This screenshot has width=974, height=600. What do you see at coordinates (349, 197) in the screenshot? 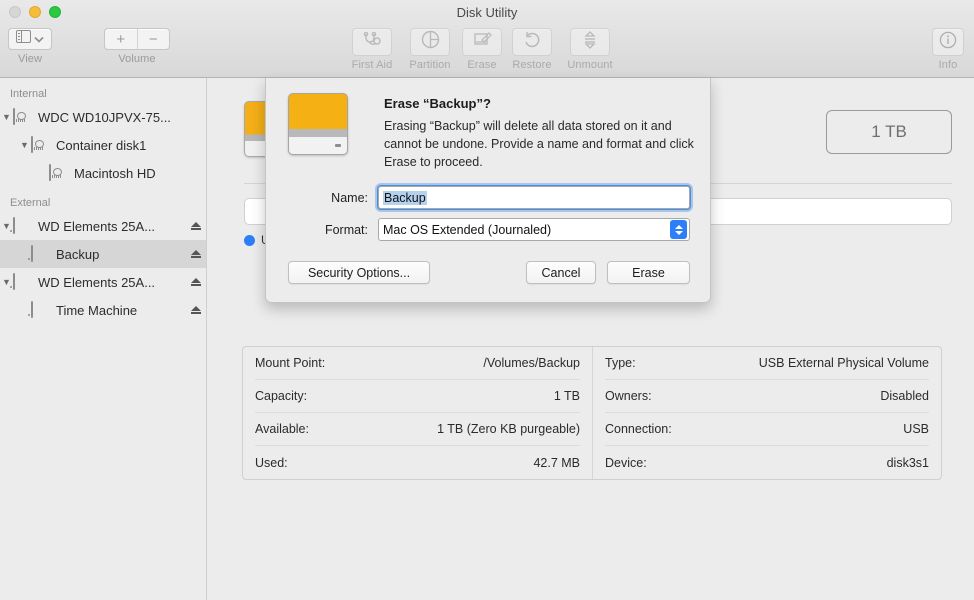
I see `name-label: Name:` at bounding box center [349, 197].